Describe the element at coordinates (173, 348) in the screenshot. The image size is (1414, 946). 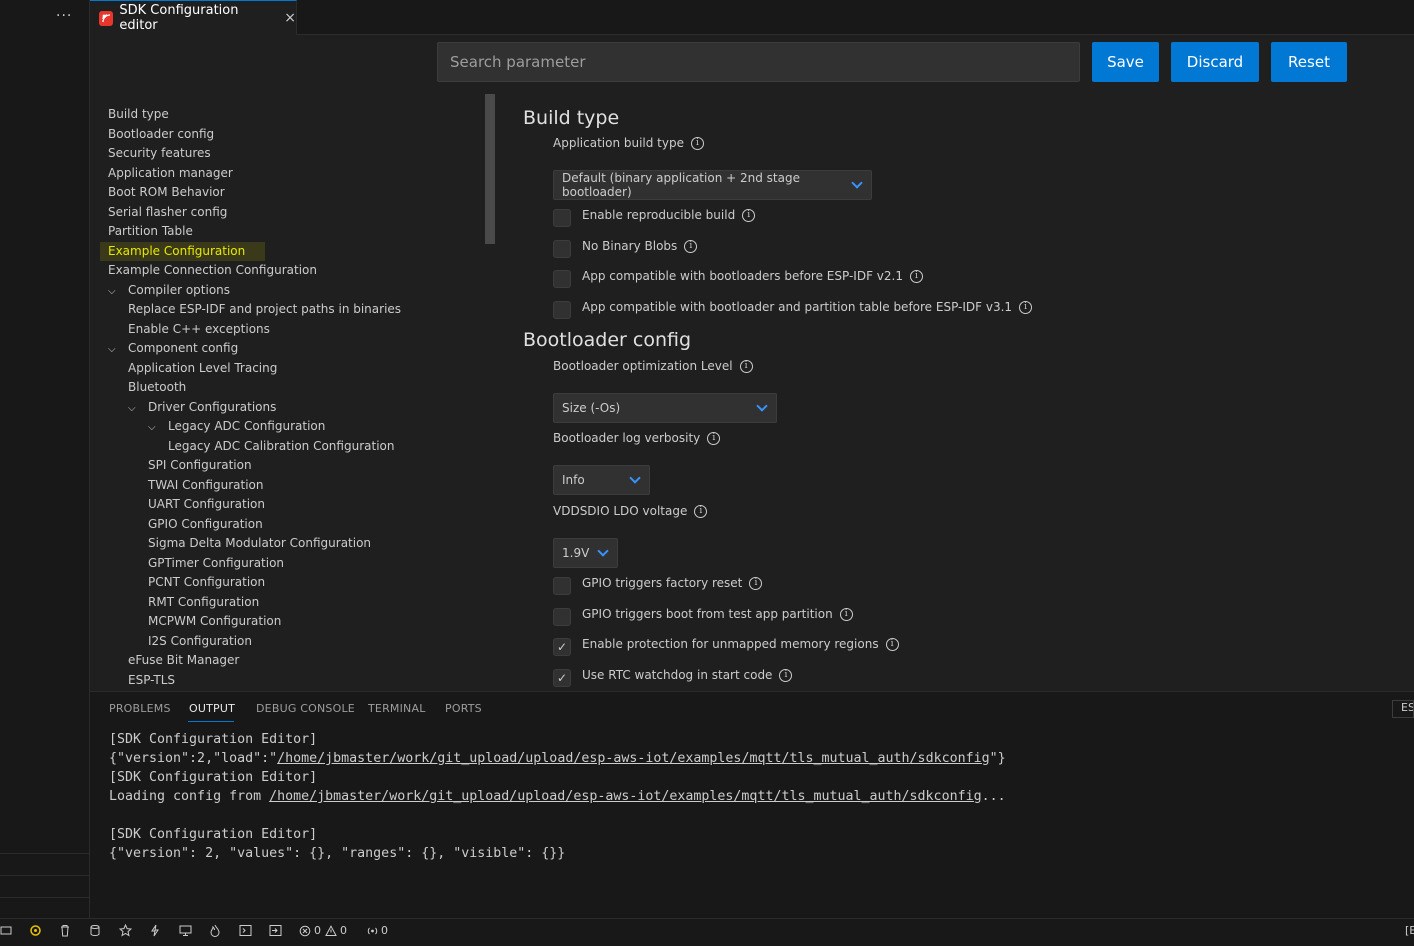
I see `tree-item-component-config: ⌵ Component config` at that location.